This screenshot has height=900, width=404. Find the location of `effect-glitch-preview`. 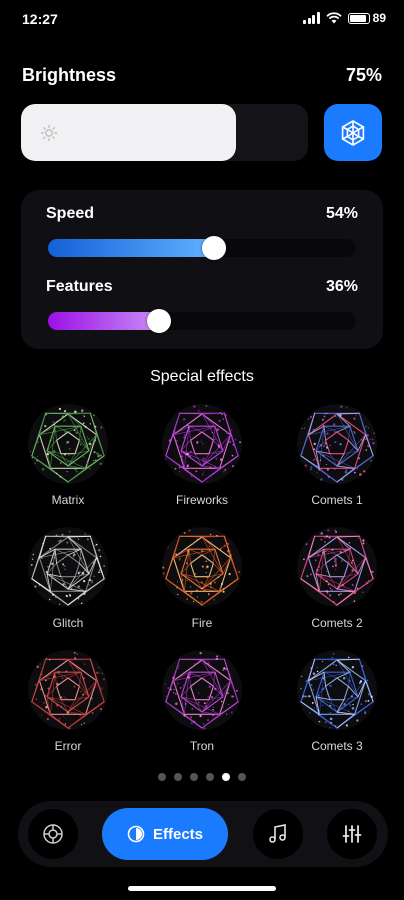

effect-glitch-preview is located at coordinates (68, 567).